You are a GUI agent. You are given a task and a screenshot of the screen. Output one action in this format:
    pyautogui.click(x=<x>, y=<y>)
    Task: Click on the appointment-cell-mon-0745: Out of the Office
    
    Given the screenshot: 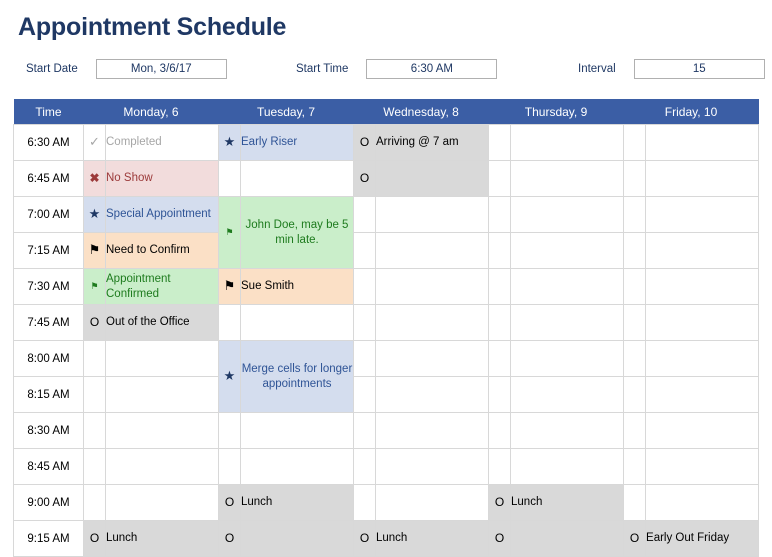 What is the action you would take?
    pyautogui.click(x=162, y=322)
    